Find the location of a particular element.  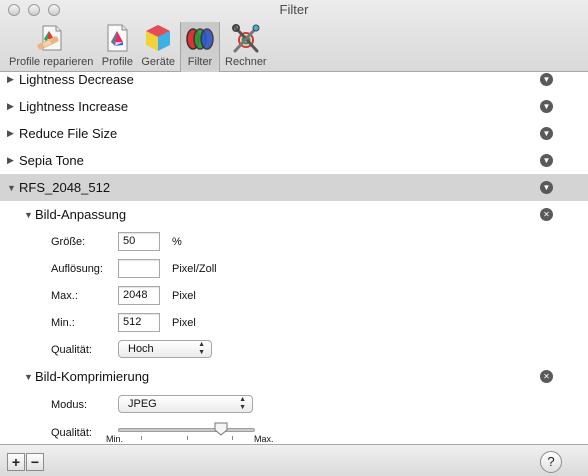

toolbar-devices: Geräte is located at coordinates (158, 47).